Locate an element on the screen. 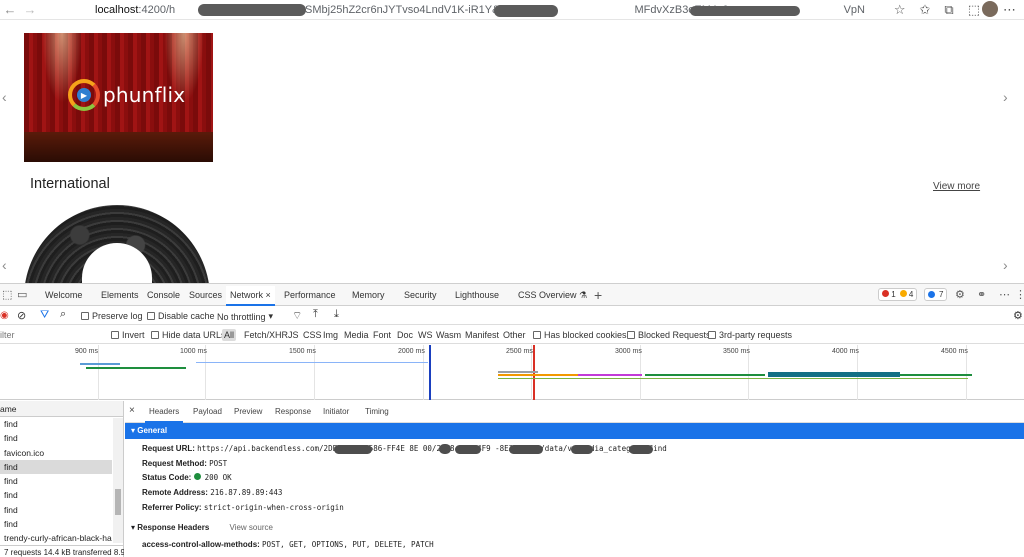 The image size is (1024, 557). tab-lighthouse: Lighthouse is located at coordinates (477, 295).